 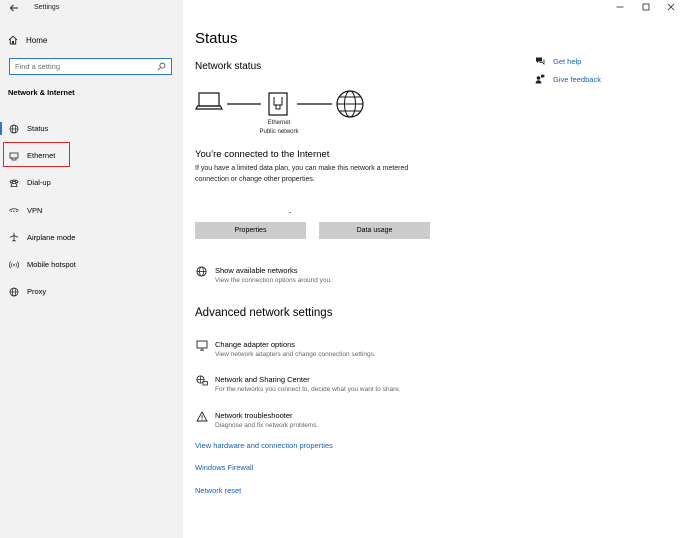 What do you see at coordinates (540, 79) in the screenshot?
I see `feedback-icon` at bounding box center [540, 79].